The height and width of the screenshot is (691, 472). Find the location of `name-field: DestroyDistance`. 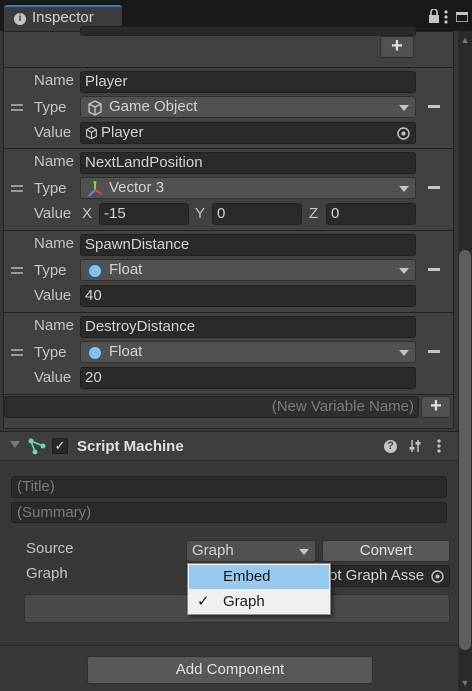

name-field: DestroyDistance is located at coordinates (248, 327).